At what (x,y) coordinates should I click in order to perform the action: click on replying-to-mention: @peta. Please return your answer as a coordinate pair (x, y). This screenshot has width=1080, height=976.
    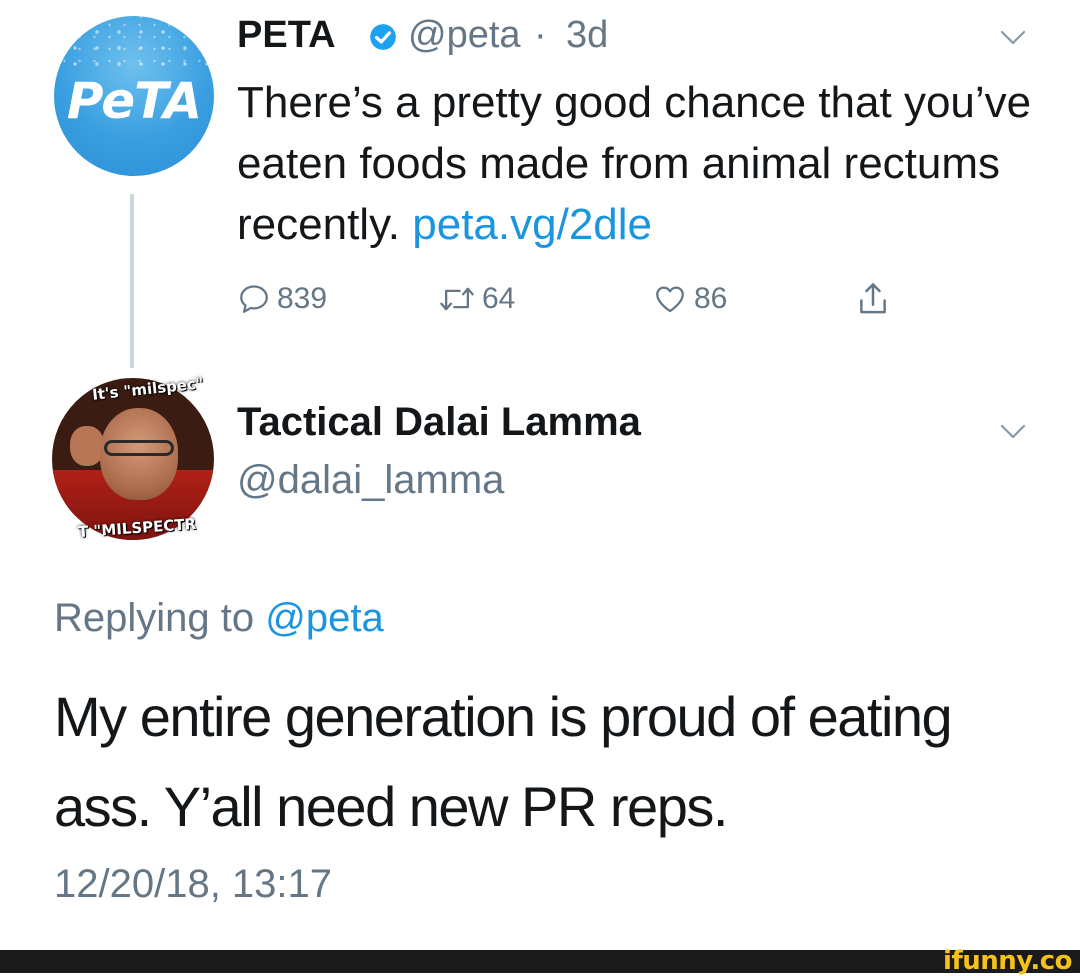
    Looking at the image, I should click on (324, 618).